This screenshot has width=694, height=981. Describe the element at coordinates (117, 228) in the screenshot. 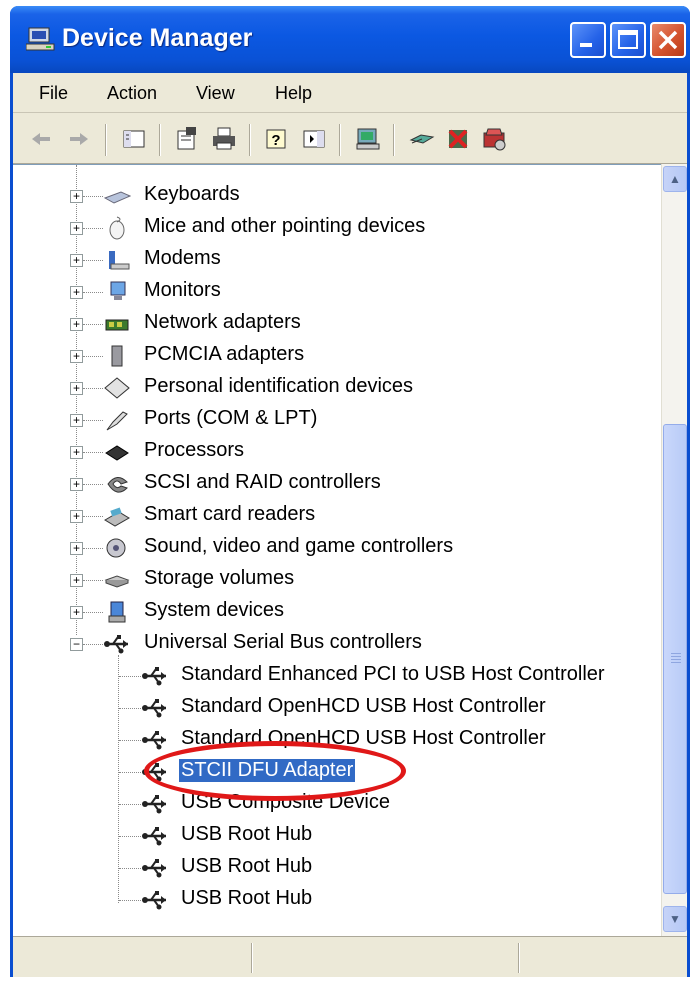

I see `mouse-icon` at that location.